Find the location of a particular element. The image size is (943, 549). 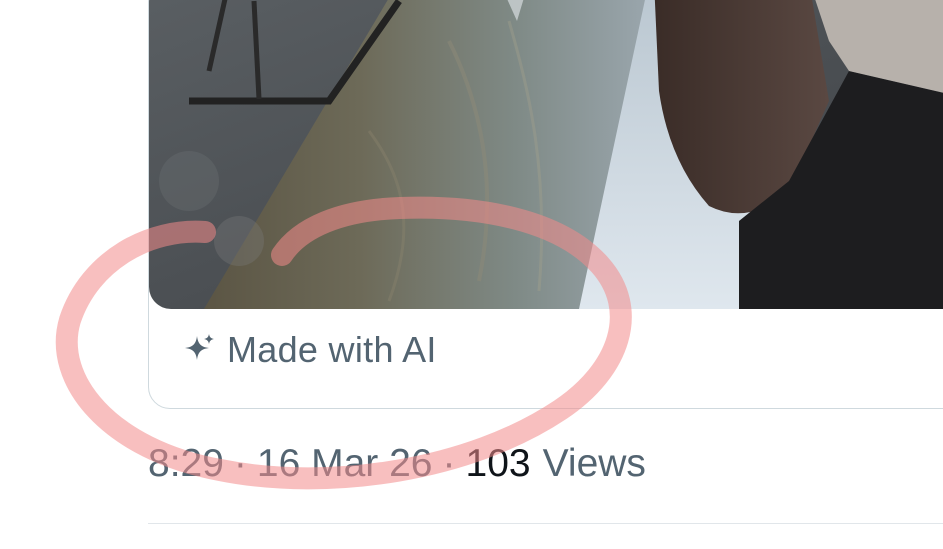

views-count: 103 is located at coordinates (498, 464).